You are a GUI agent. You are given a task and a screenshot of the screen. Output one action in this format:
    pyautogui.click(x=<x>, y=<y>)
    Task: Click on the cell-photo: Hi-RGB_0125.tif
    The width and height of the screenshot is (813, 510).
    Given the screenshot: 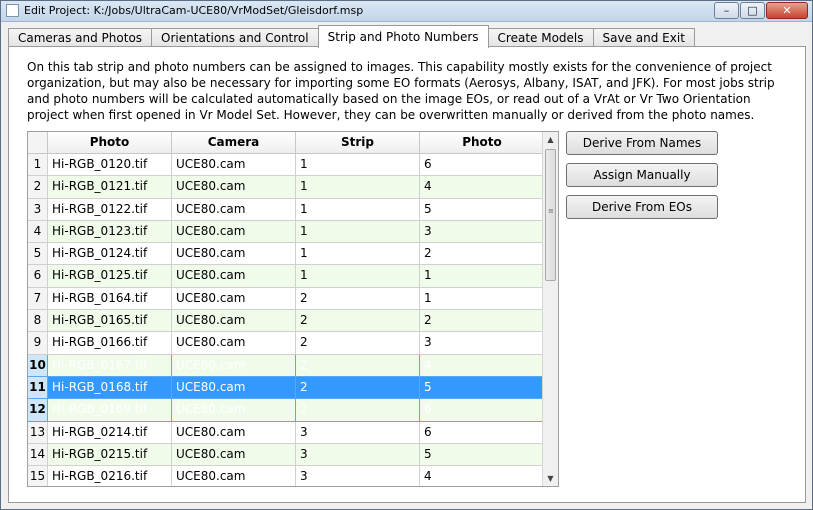 What is the action you would take?
    pyautogui.click(x=110, y=276)
    